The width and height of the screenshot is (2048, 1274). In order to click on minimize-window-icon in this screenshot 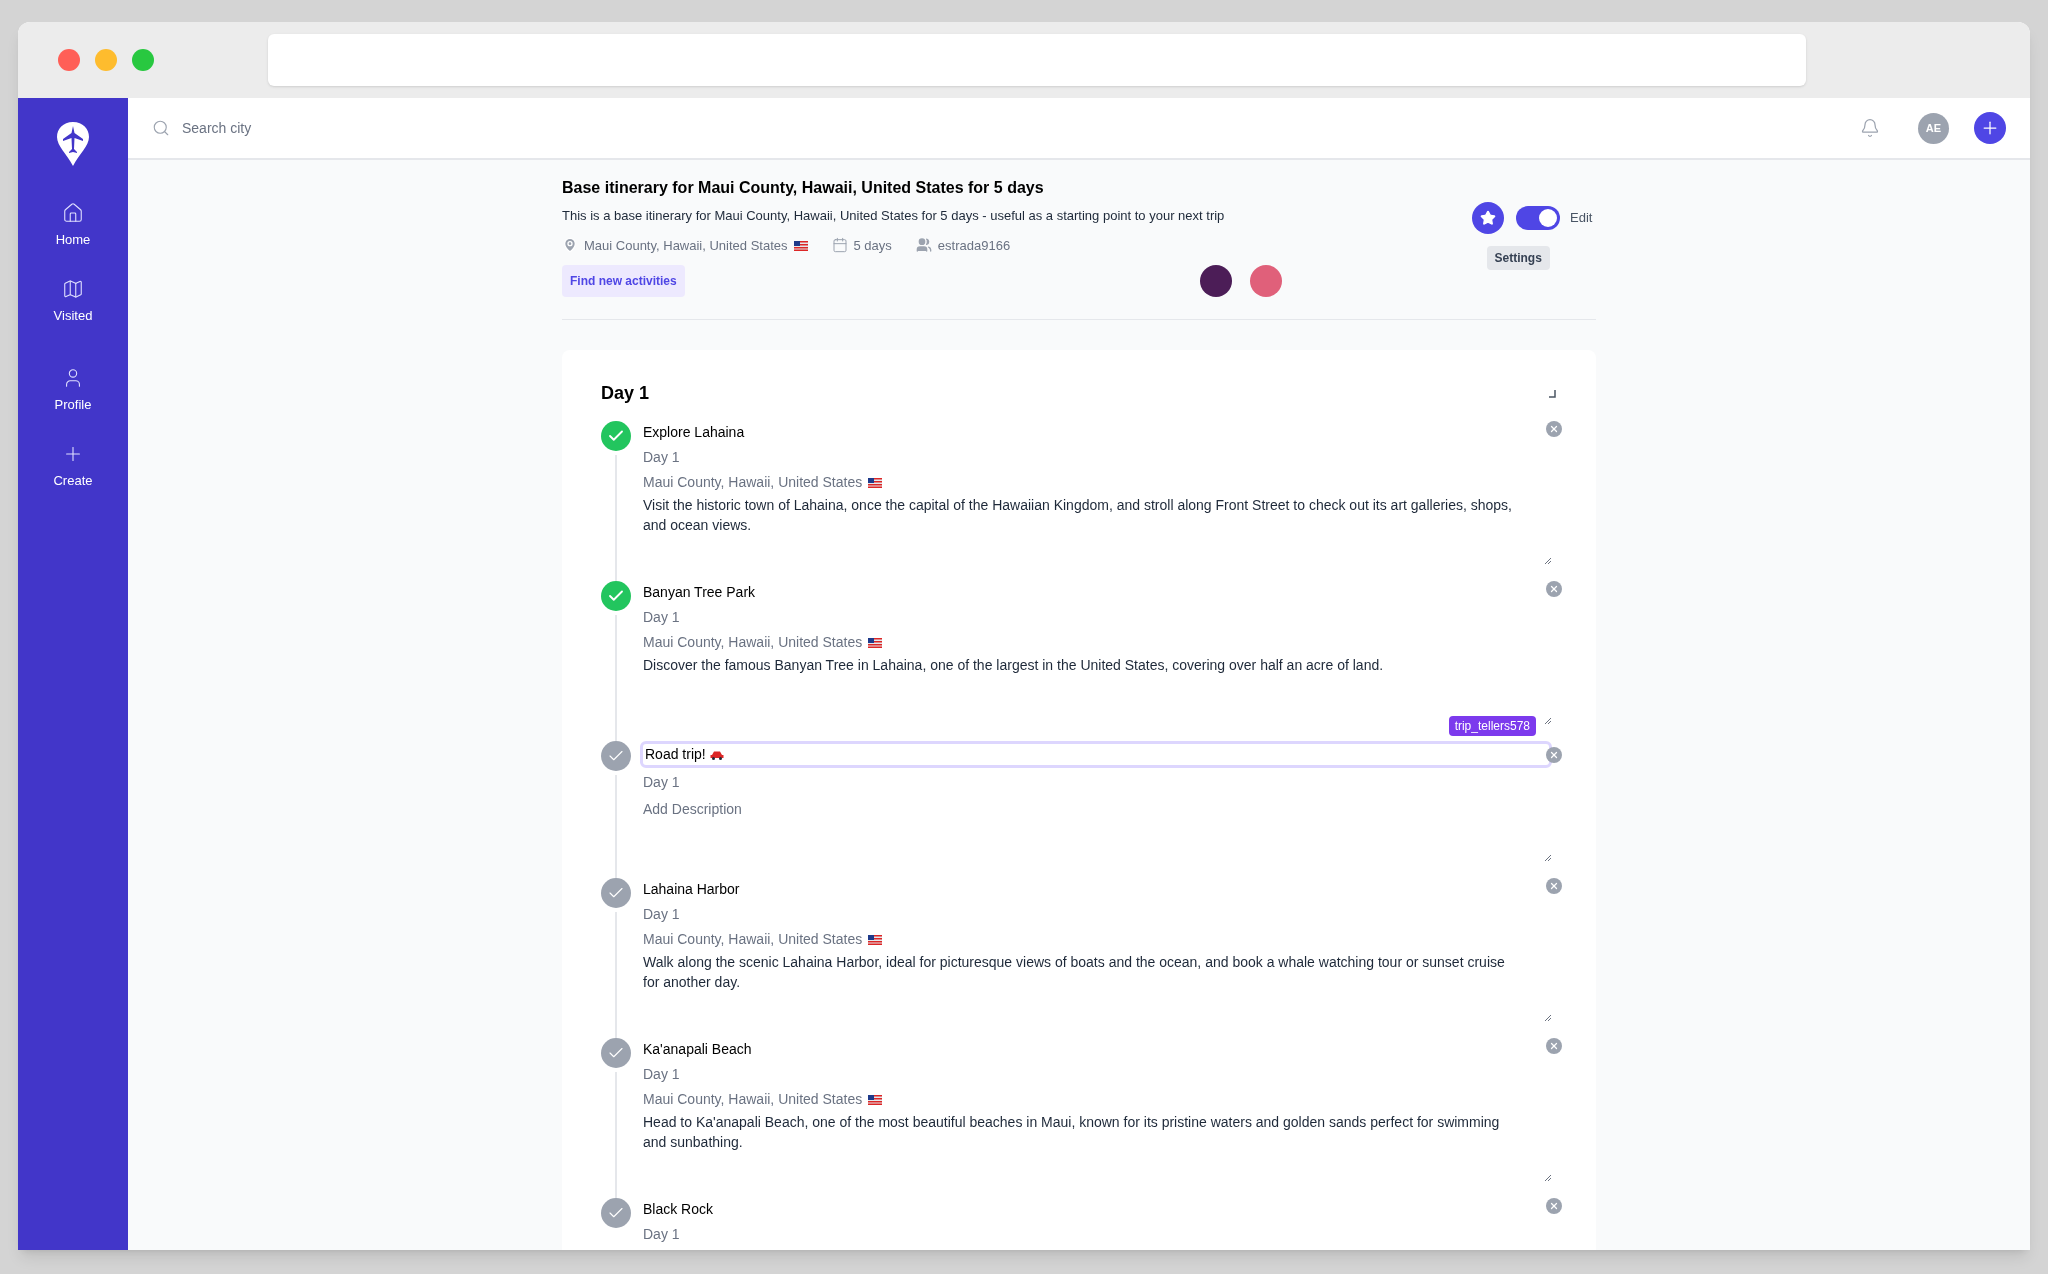, I will do `click(106, 60)`.